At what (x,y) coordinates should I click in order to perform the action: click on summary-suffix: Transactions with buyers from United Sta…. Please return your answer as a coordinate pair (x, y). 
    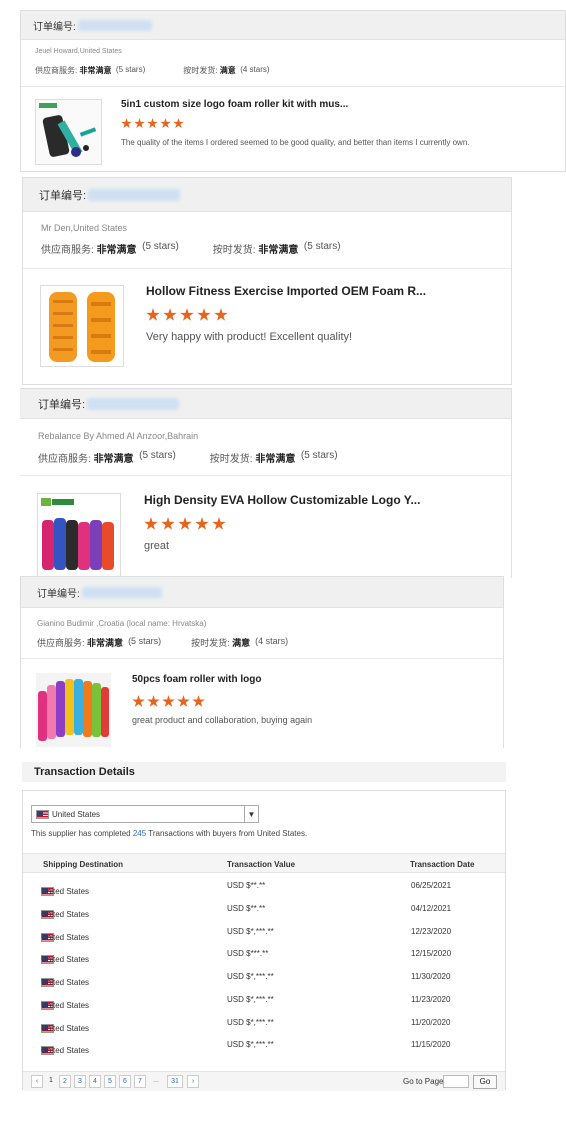
    Looking at the image, I should click on (228, 833).